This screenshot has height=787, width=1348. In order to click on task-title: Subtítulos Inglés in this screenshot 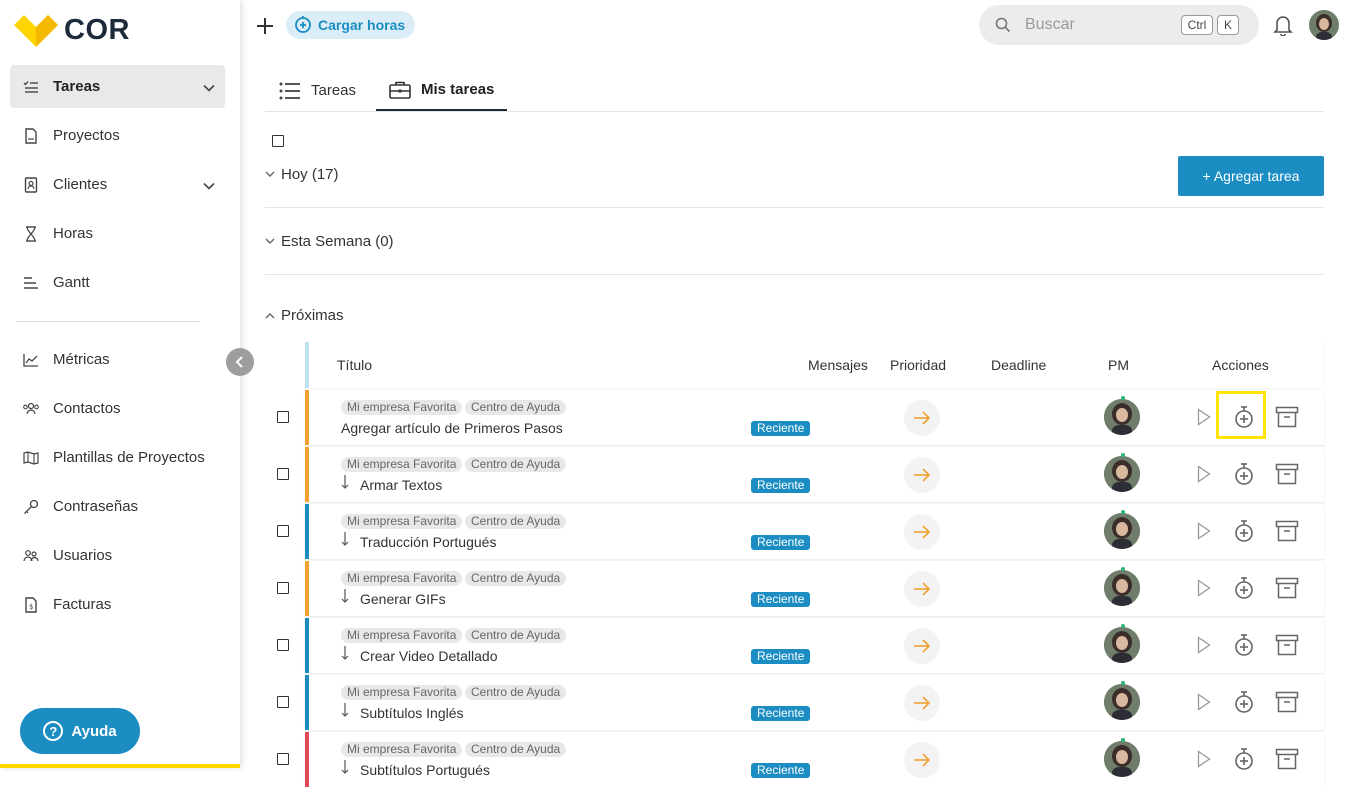, I will do `click(412, 713)`.